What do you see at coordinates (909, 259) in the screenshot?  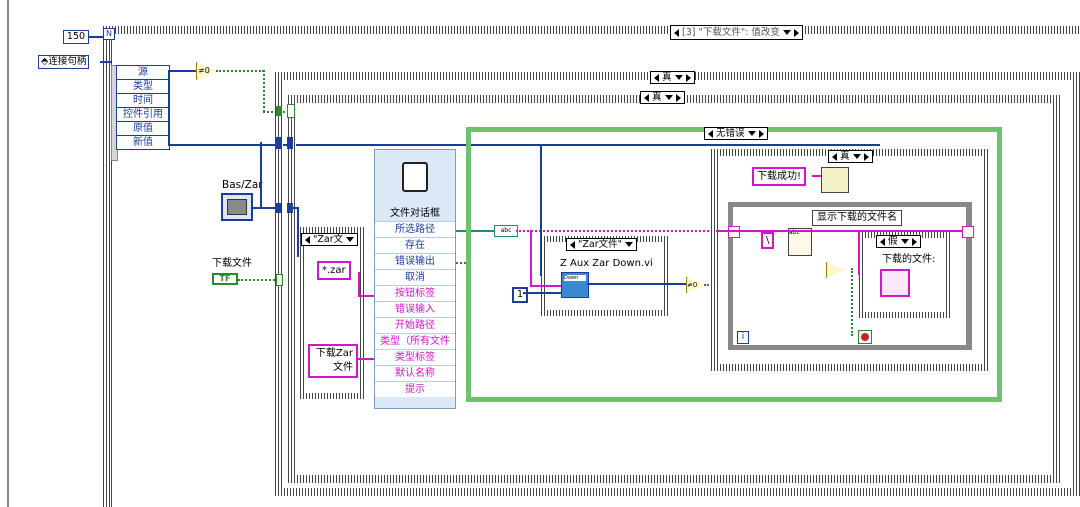 I see `downloaded-file-label: 下载的文件:` at bounding box center [909, 259].